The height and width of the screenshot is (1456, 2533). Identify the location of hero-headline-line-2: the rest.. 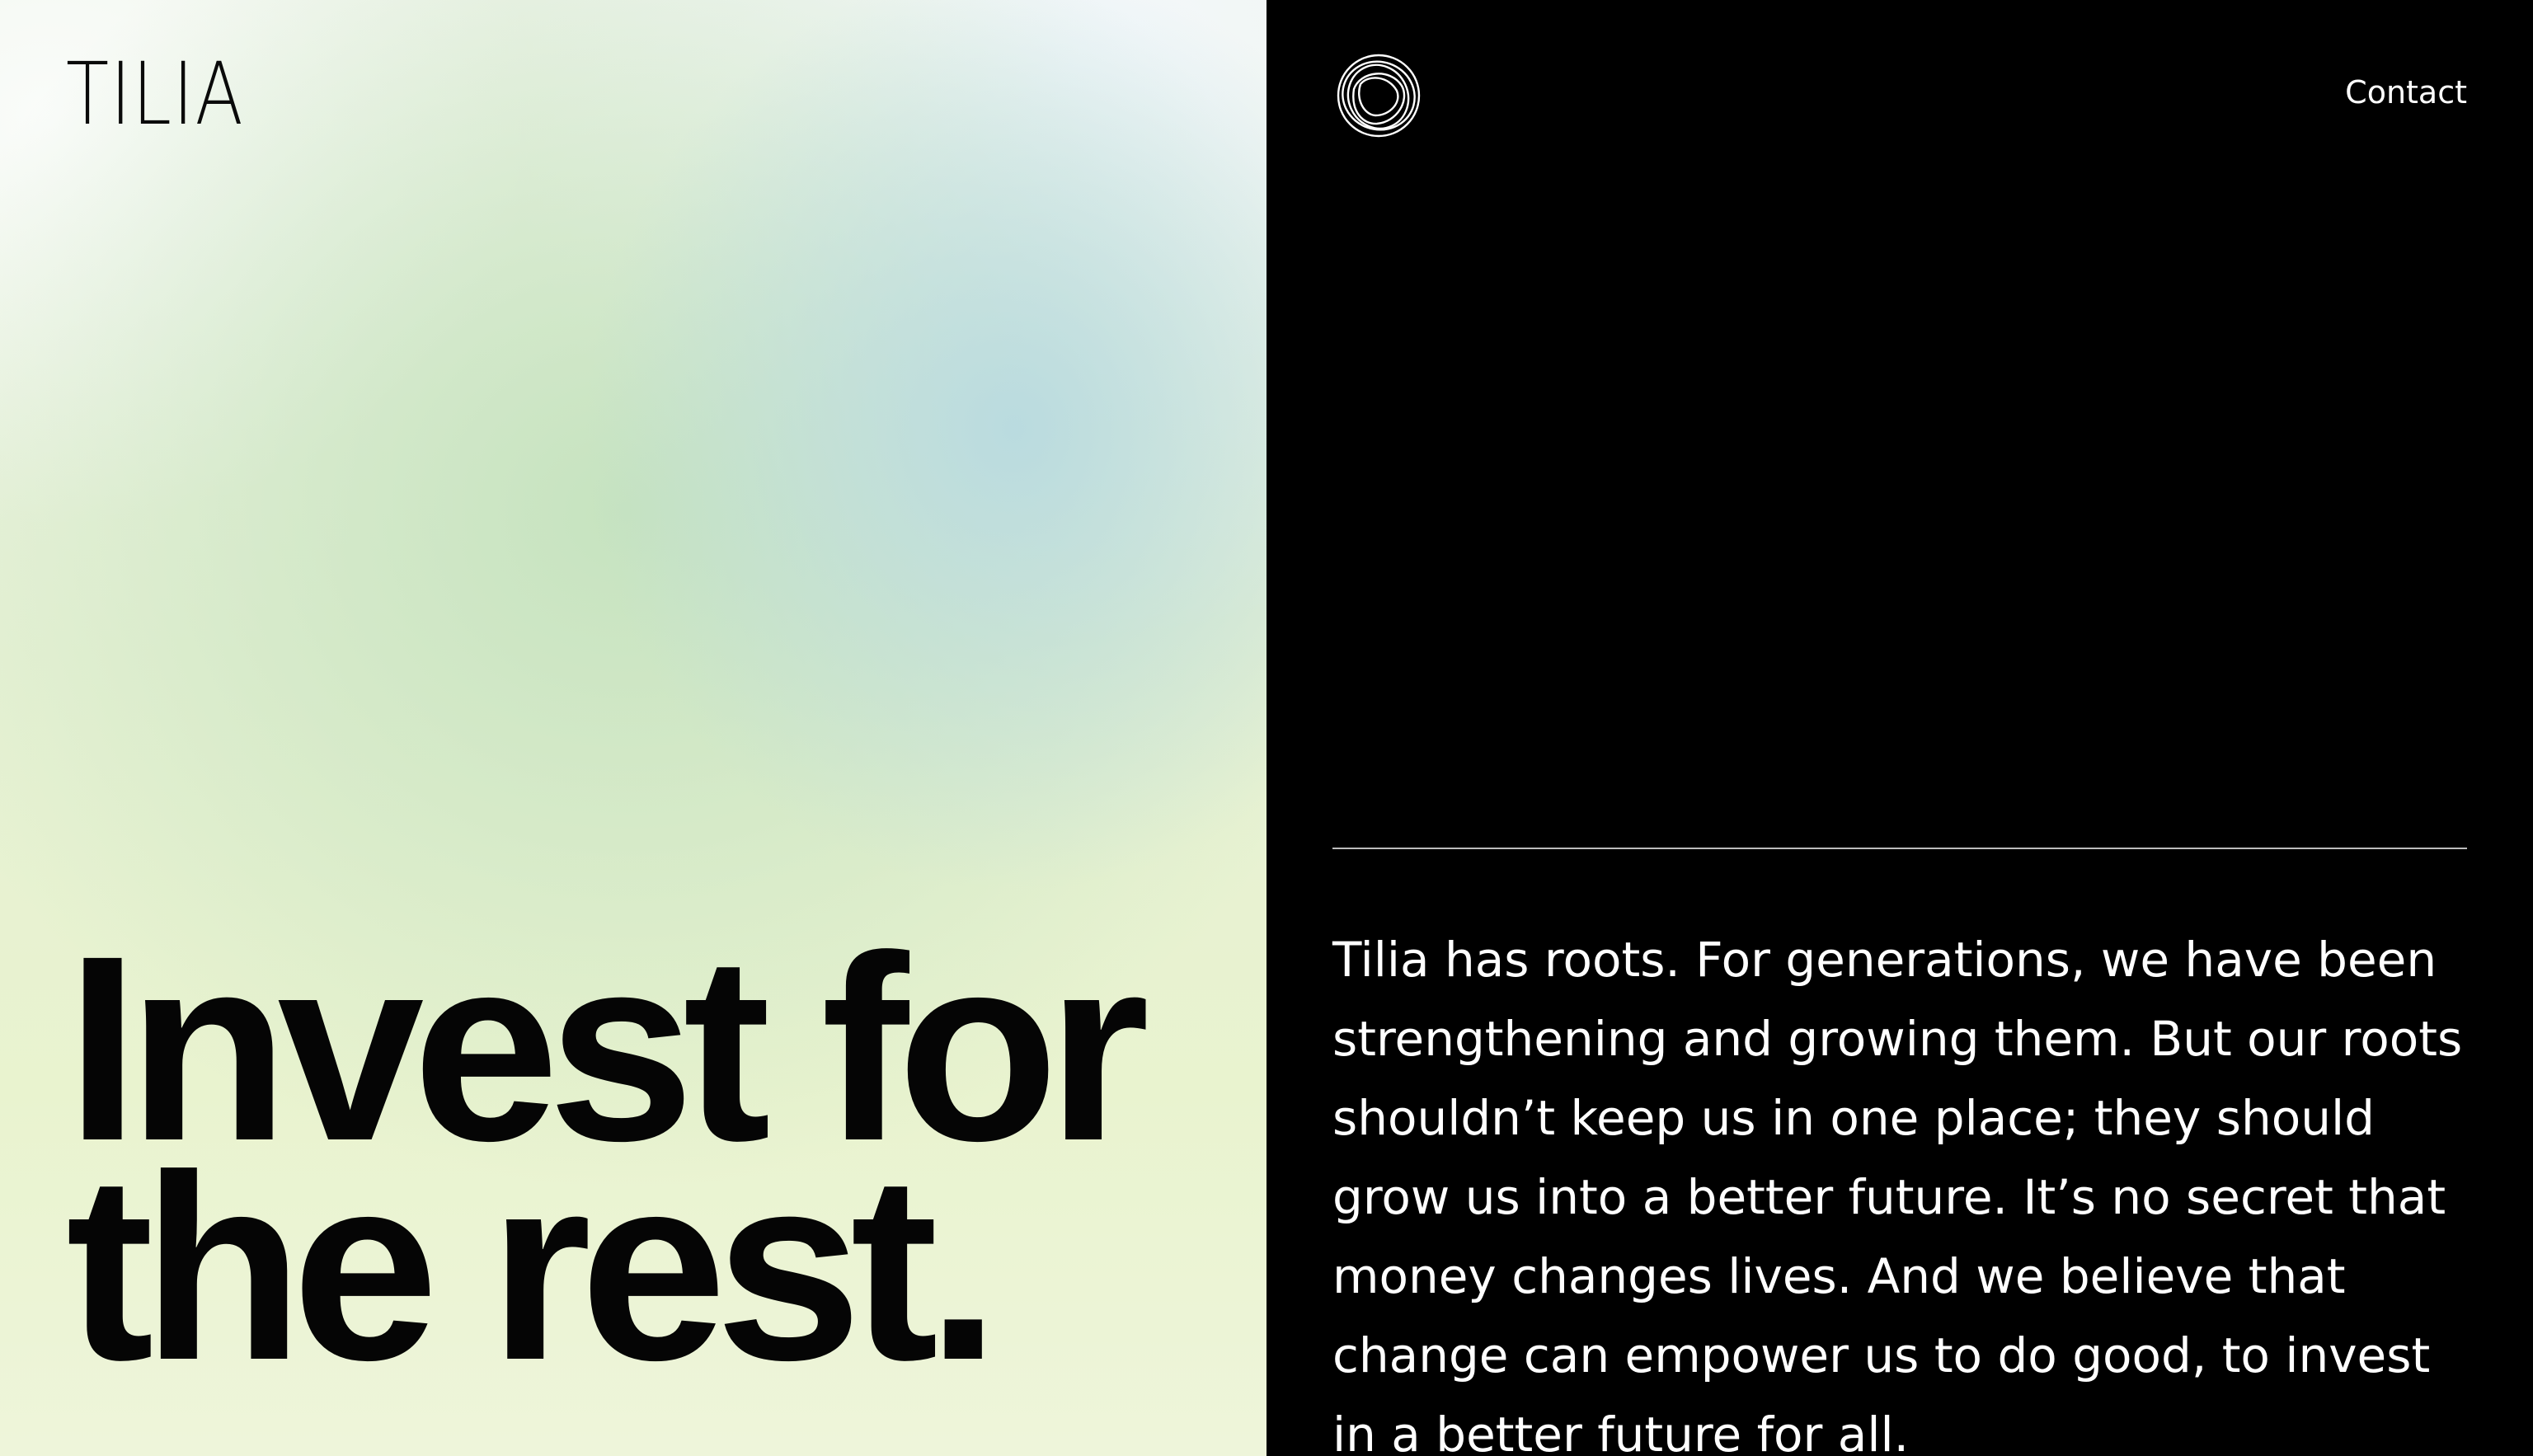
(533, 1267).